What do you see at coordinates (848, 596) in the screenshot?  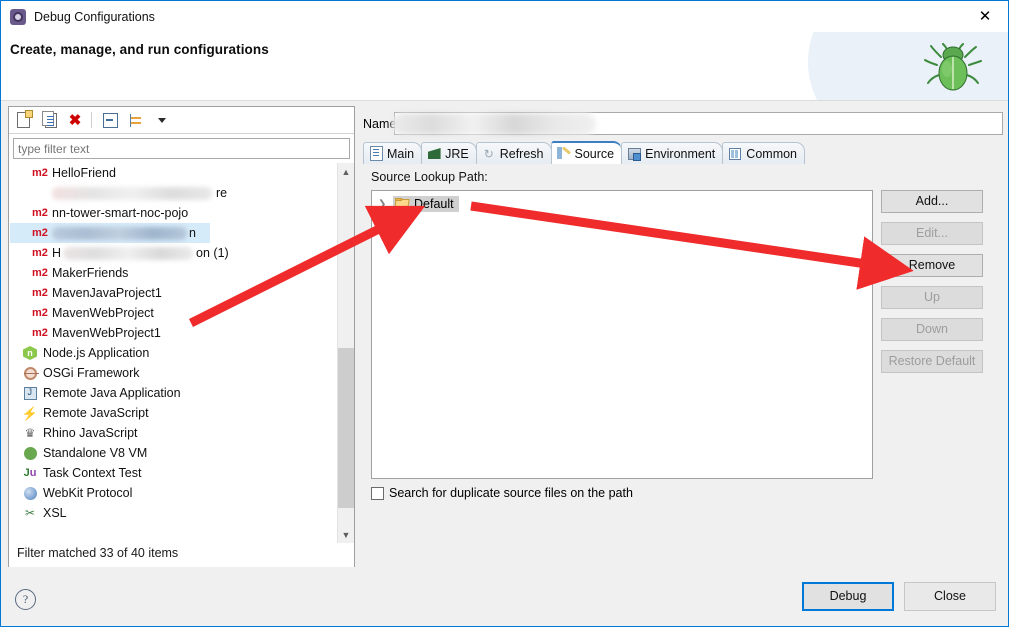 I see `debug-button: Debug` at bounding box center [848, 596].